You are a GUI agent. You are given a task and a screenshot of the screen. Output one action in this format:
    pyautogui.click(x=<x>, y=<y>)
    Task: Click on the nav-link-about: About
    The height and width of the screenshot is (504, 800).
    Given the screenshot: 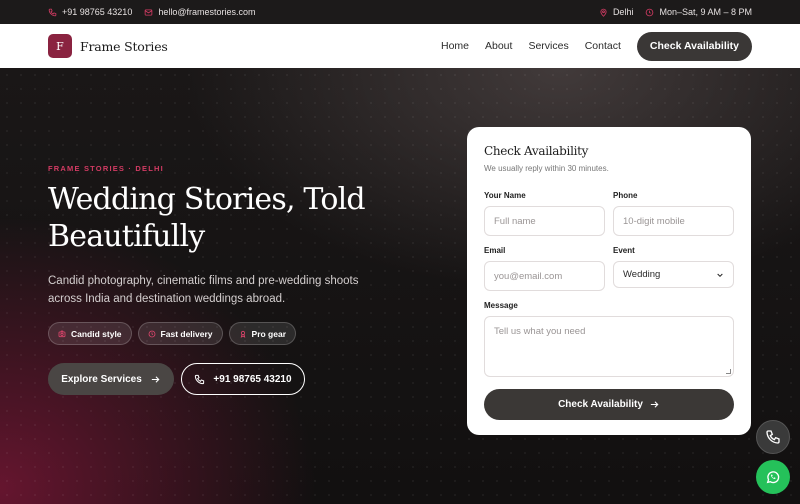 What is the action you would take?
    pyautogui.click(x=498, y=46)
    